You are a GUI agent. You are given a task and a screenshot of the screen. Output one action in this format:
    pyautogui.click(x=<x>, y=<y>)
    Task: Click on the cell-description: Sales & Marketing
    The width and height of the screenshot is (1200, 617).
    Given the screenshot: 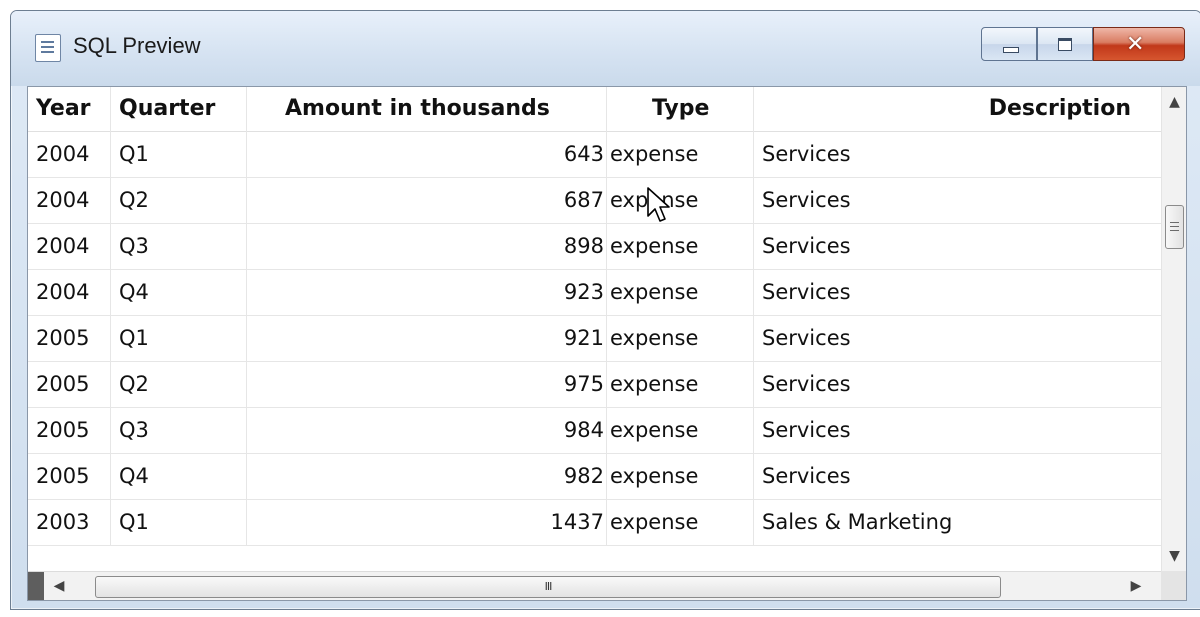 What is the action you would take?
    pyautogui.click(x=857, y=522)
    